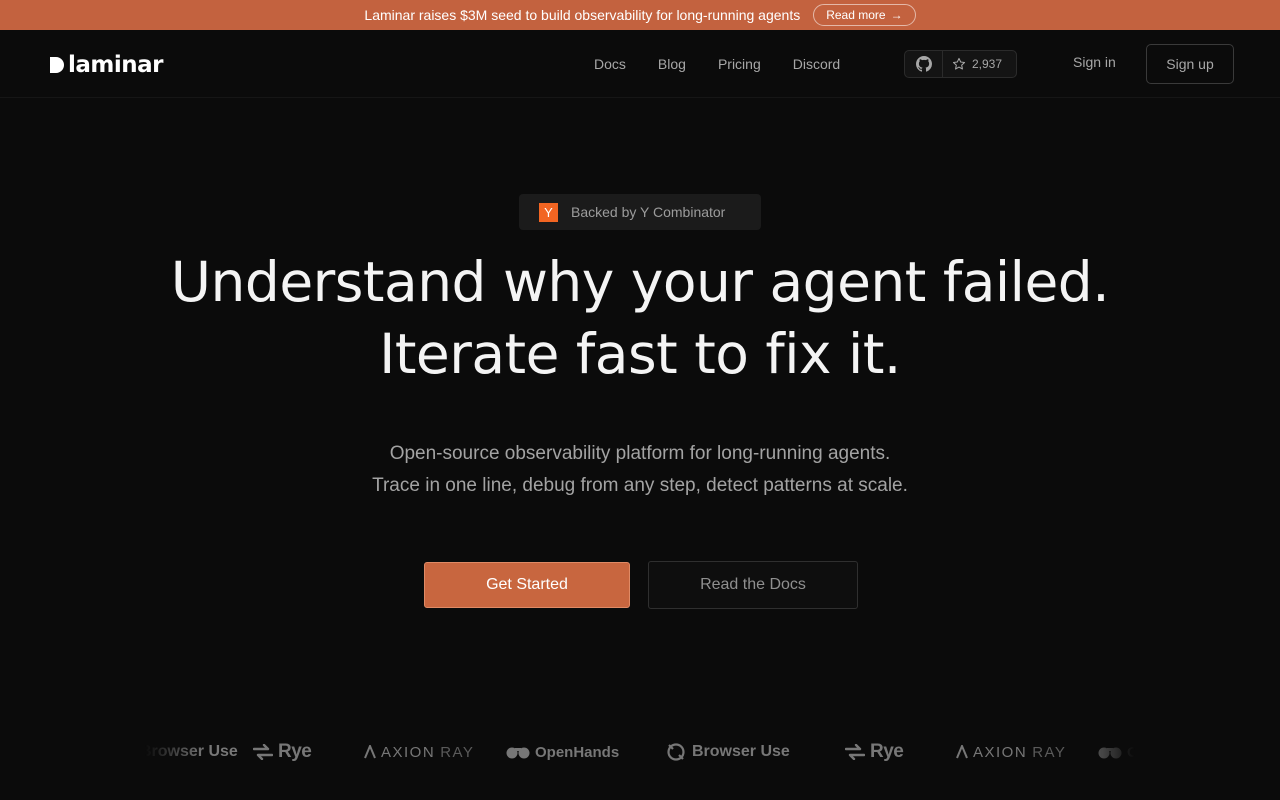  What do you see at coordinates (676, 752) in the screenshot?
I see `browser-use-icon` at bounding box center [676, 752].